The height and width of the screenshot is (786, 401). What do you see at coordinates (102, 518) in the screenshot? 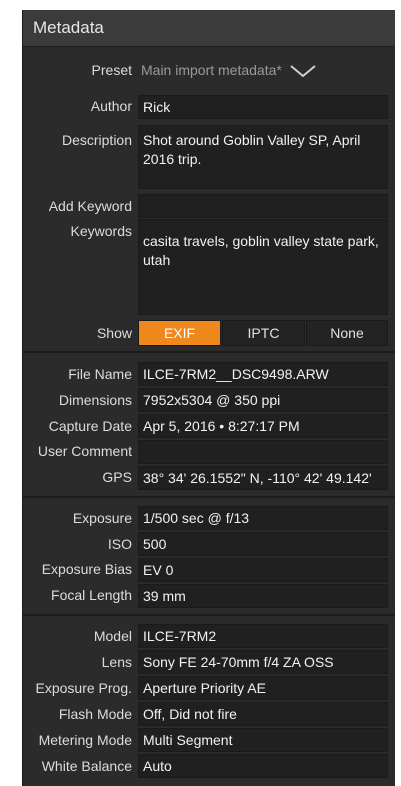
I see `exposure-label: Exposure` at bounding box center [102, 518].